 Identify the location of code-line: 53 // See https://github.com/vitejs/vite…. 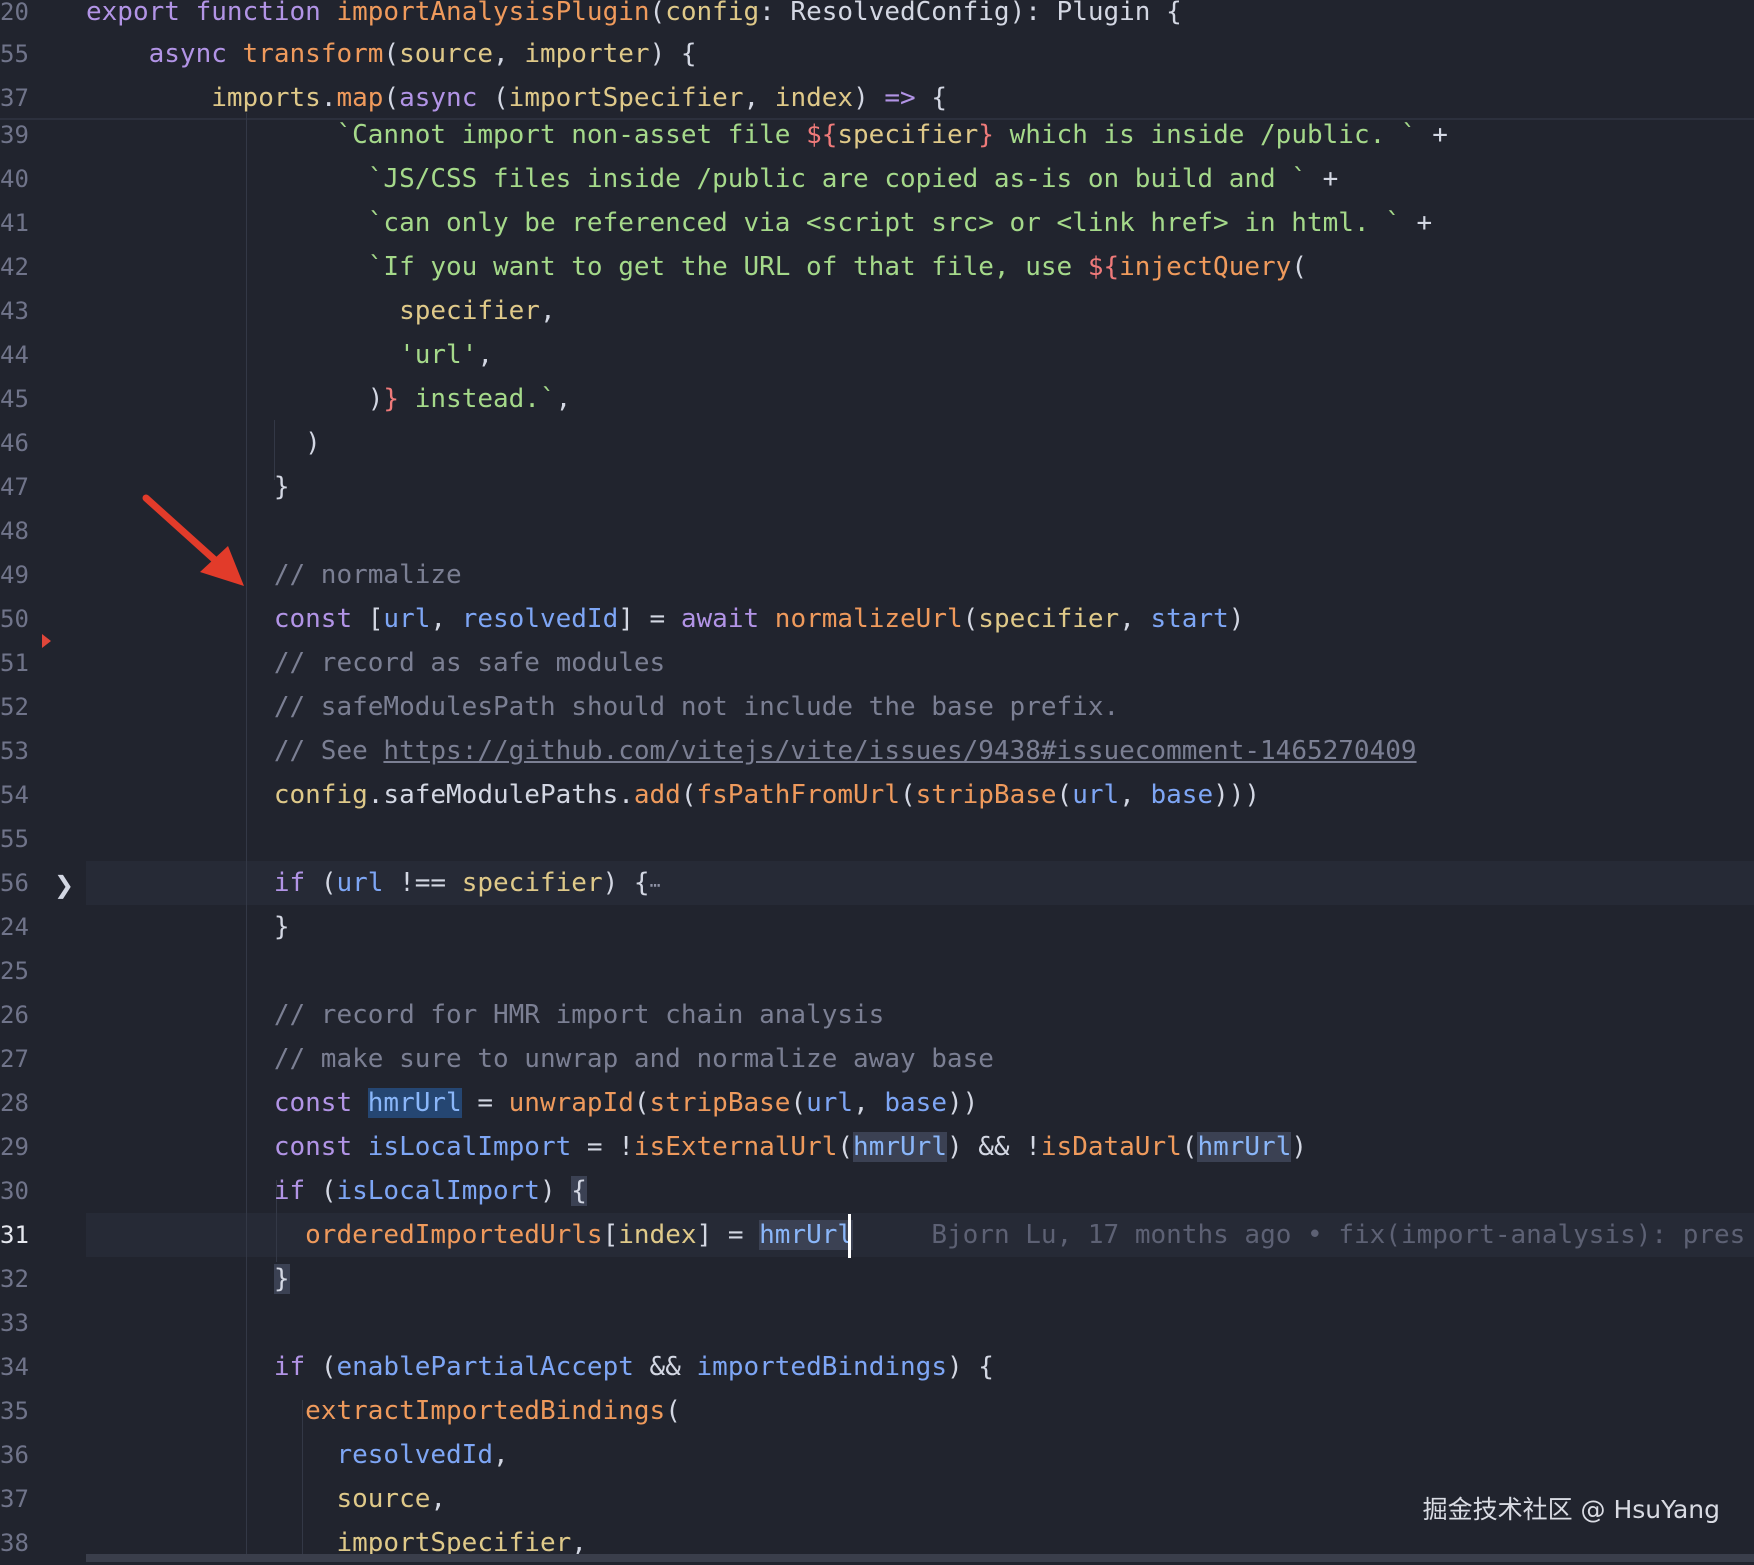
(877, 751).